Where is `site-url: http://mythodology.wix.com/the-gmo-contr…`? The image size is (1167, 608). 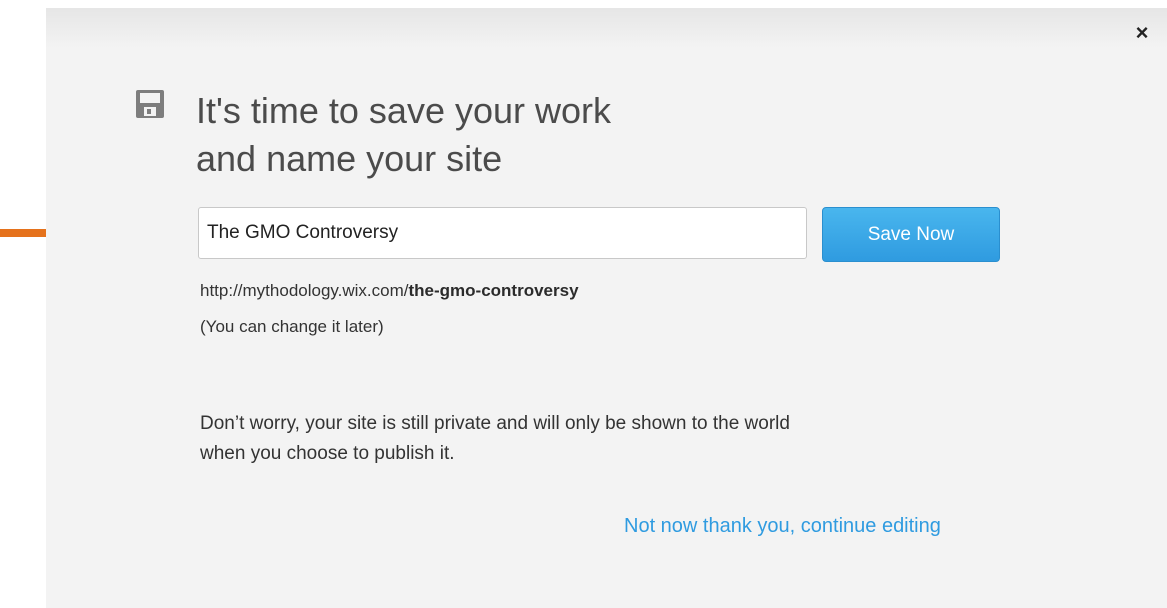 site-url: http://mythodology.wix.com/the-gmo-contr… is located at coordinates (389, 291).